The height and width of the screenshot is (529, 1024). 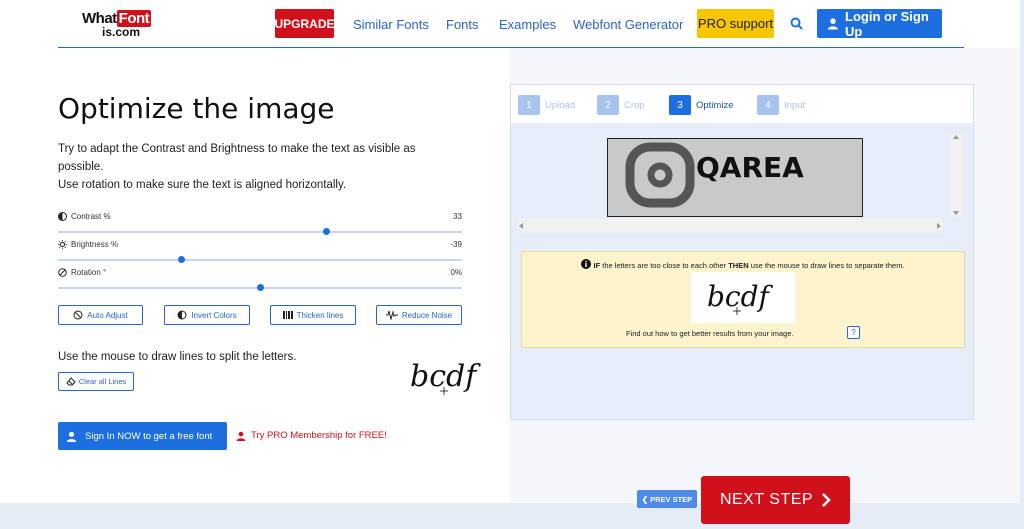 I want to click on brightness-icon, so click(x=62, y=244).